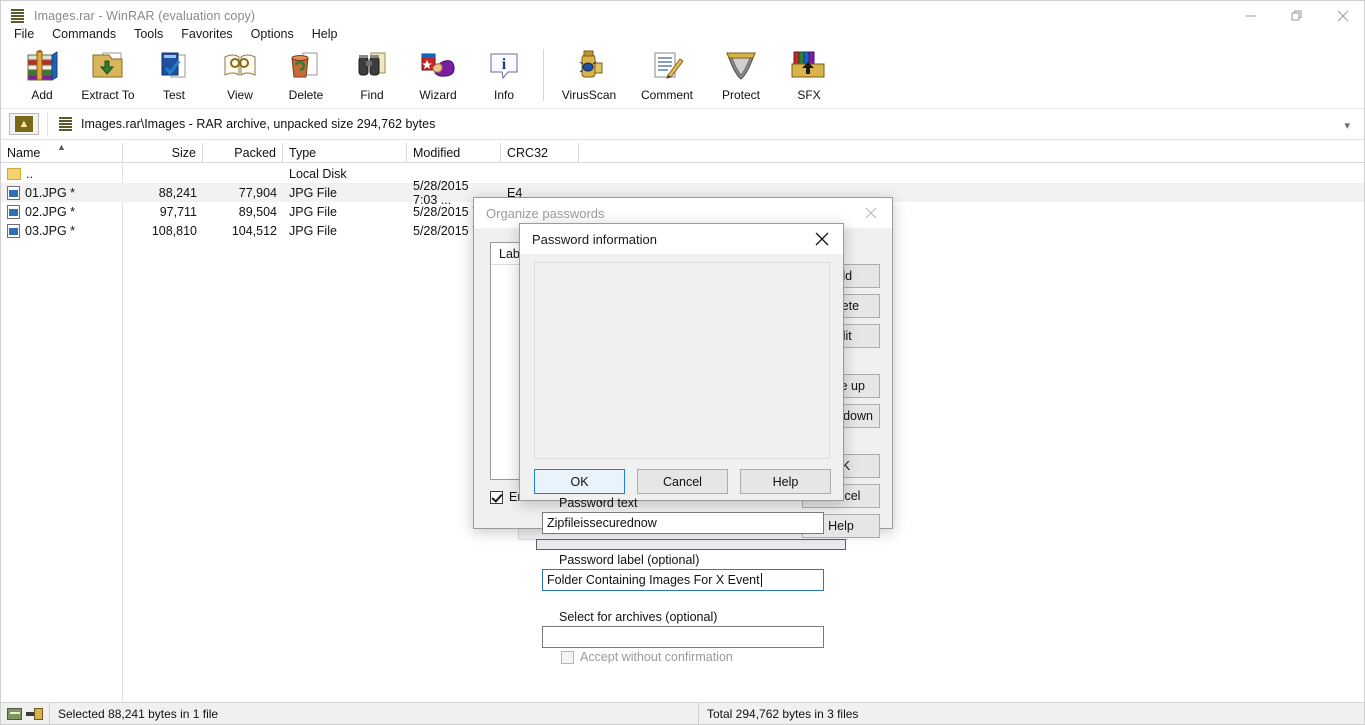 The image size is (1365, 725). I want to click on status-icons, so click(22, 713).